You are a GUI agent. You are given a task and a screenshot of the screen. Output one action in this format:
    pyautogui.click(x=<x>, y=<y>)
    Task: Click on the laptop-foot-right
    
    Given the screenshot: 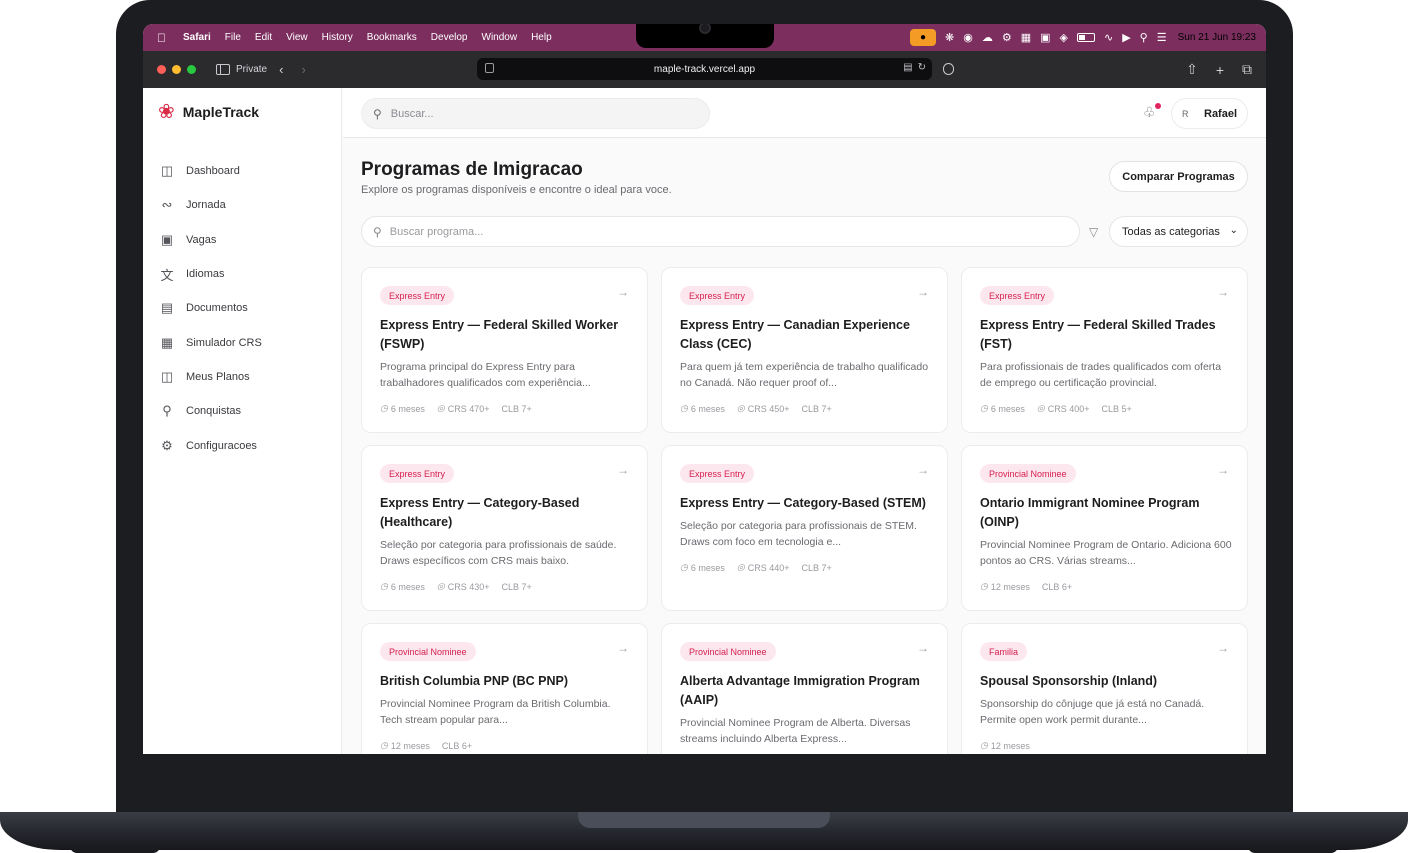 What is the action you would take?
    pyautogui.click(x=1293, y=849)
    